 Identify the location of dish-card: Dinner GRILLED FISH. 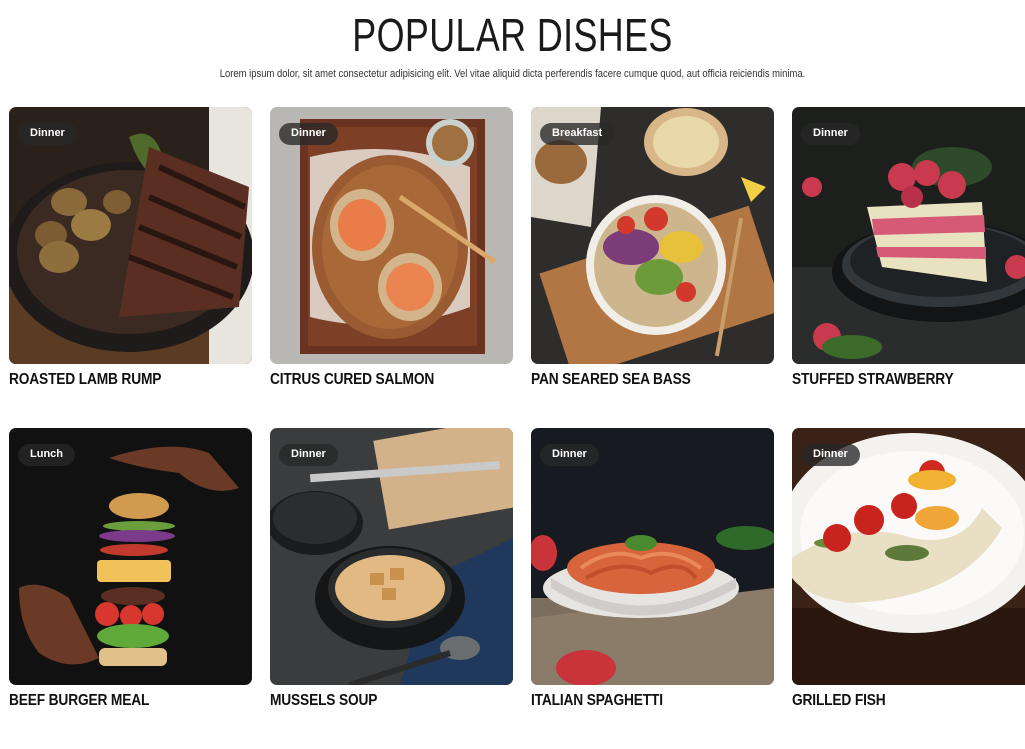
(908, 588).